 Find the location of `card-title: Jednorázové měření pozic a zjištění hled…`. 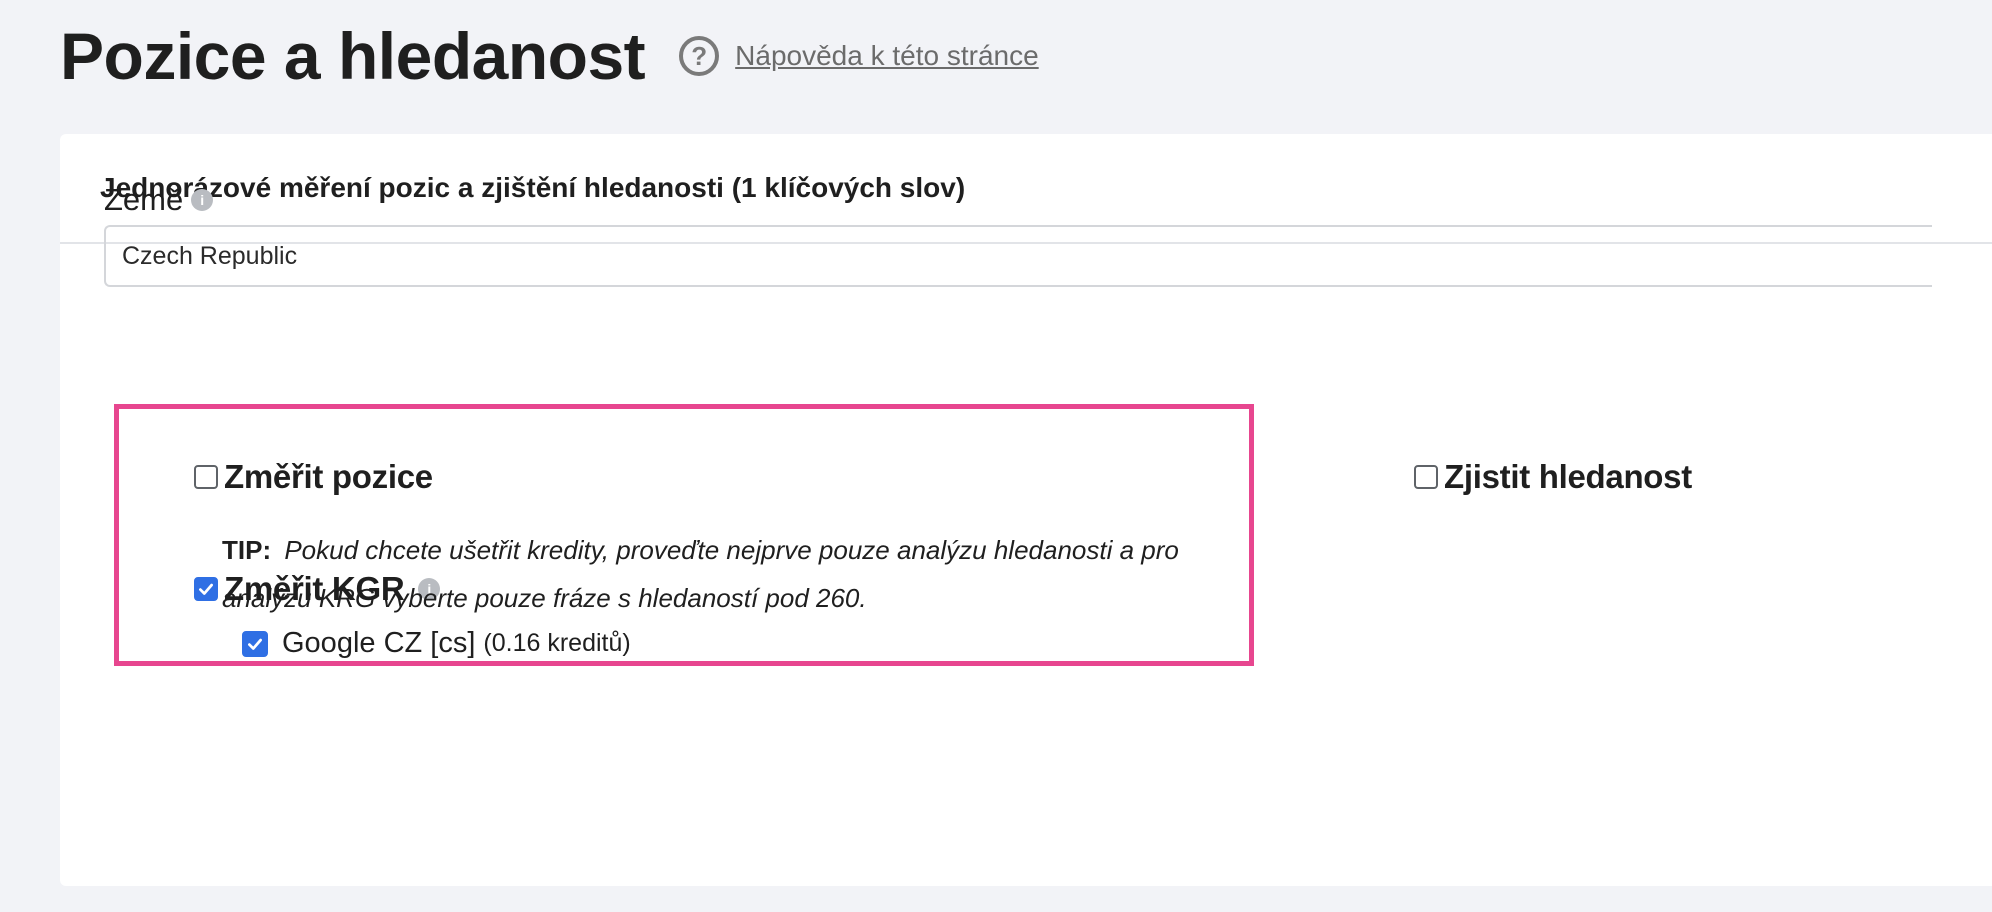

card-title: Jednorázové měření pozic a zjištění hled… is located at coordinates (533, 187).